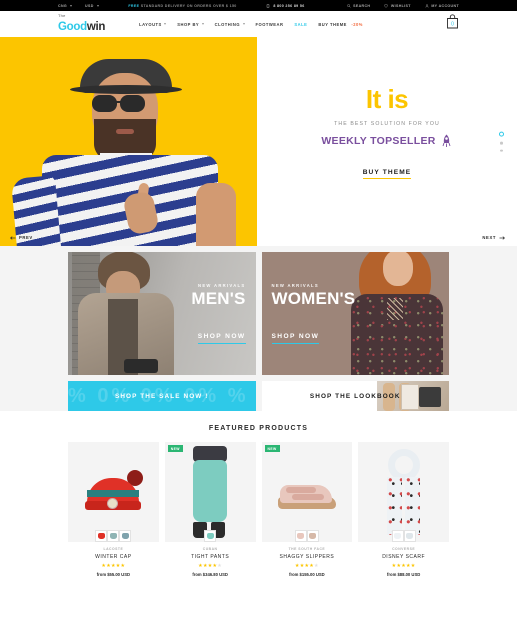  What do you see at coordinates (258, 428) in the screenshot?
I see `featured-products-title: FEATURED PRODUCTS` at bounding box center [258, 428].